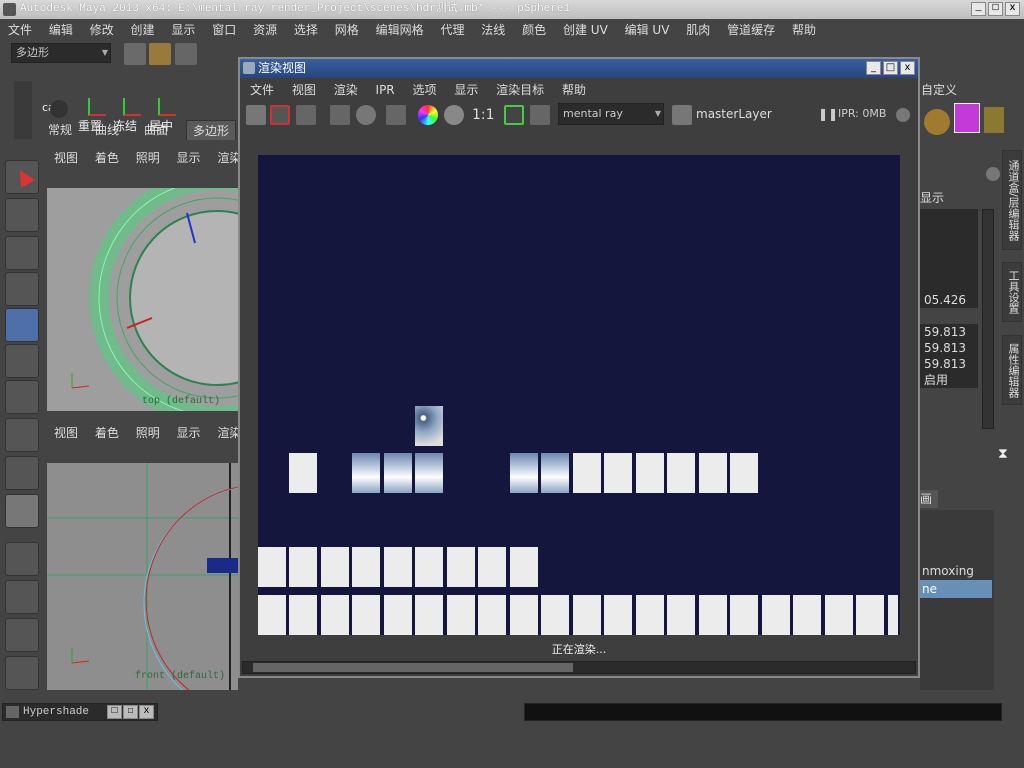 The image size is (1024, 768). I want to click on rv-menu-file: 文件, so click(262, 90).